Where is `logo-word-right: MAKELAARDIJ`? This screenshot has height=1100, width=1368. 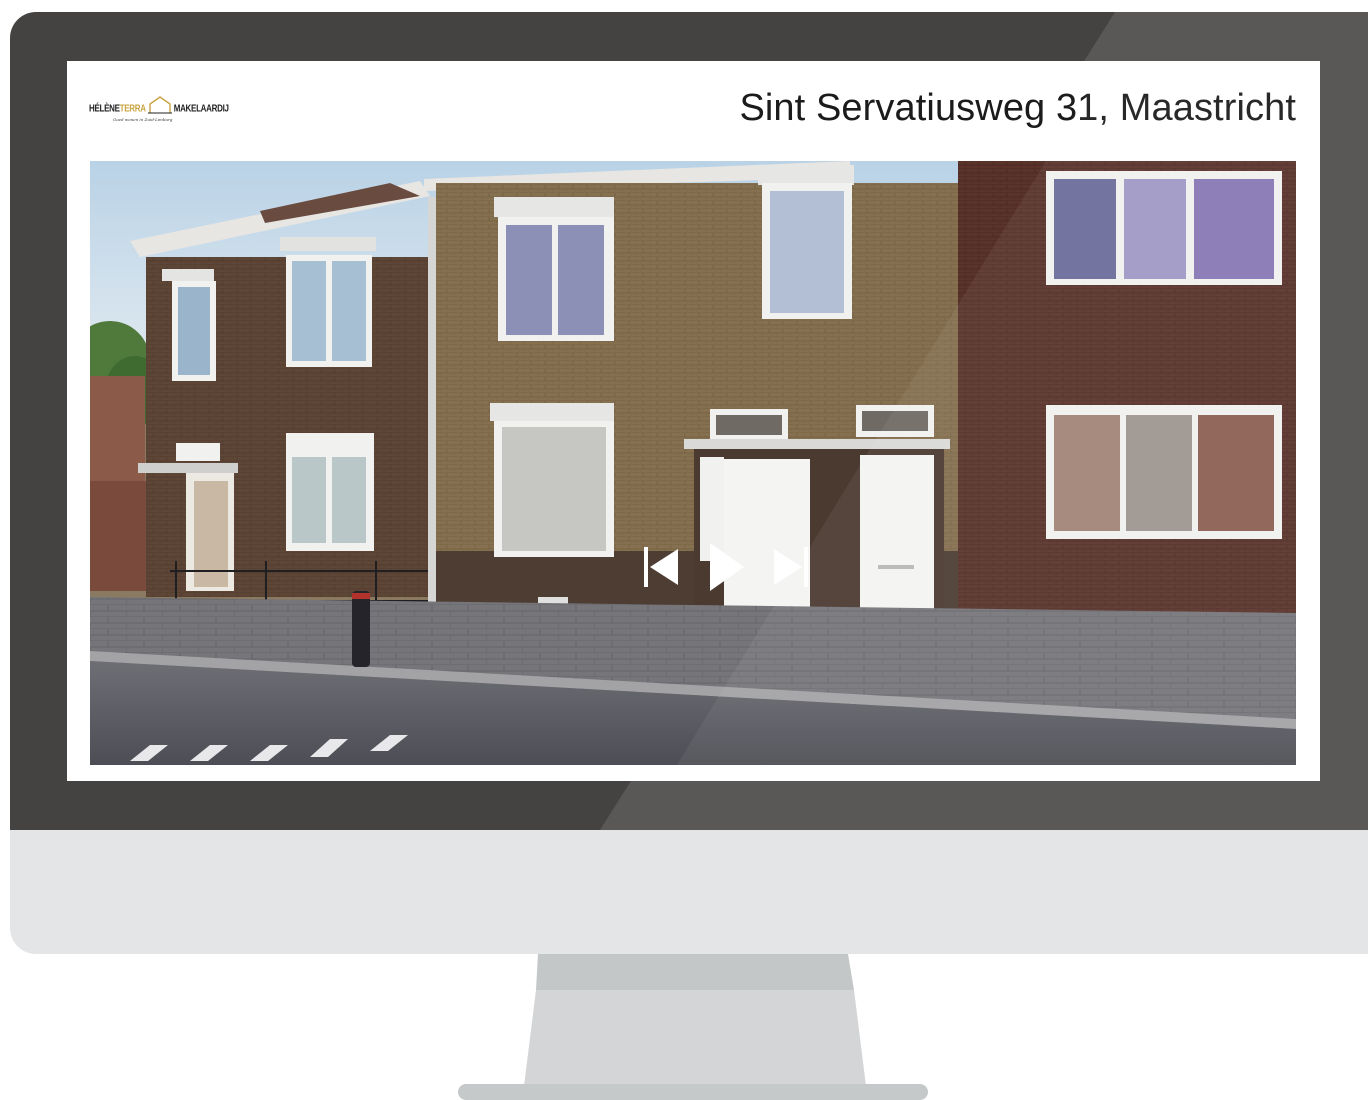
logo-word-right: MAKELAARDIJ is located at coordinates (201, 108).